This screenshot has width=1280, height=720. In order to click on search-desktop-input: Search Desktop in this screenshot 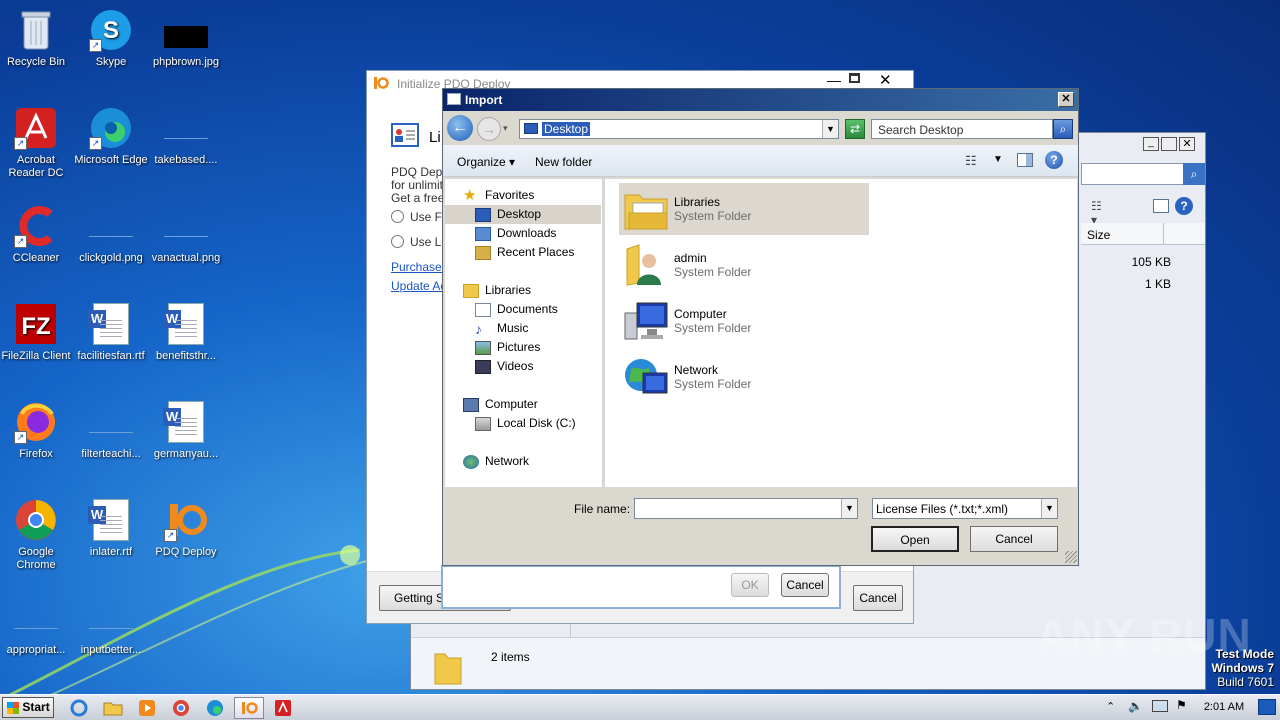, I will do `click(962, 129)`.